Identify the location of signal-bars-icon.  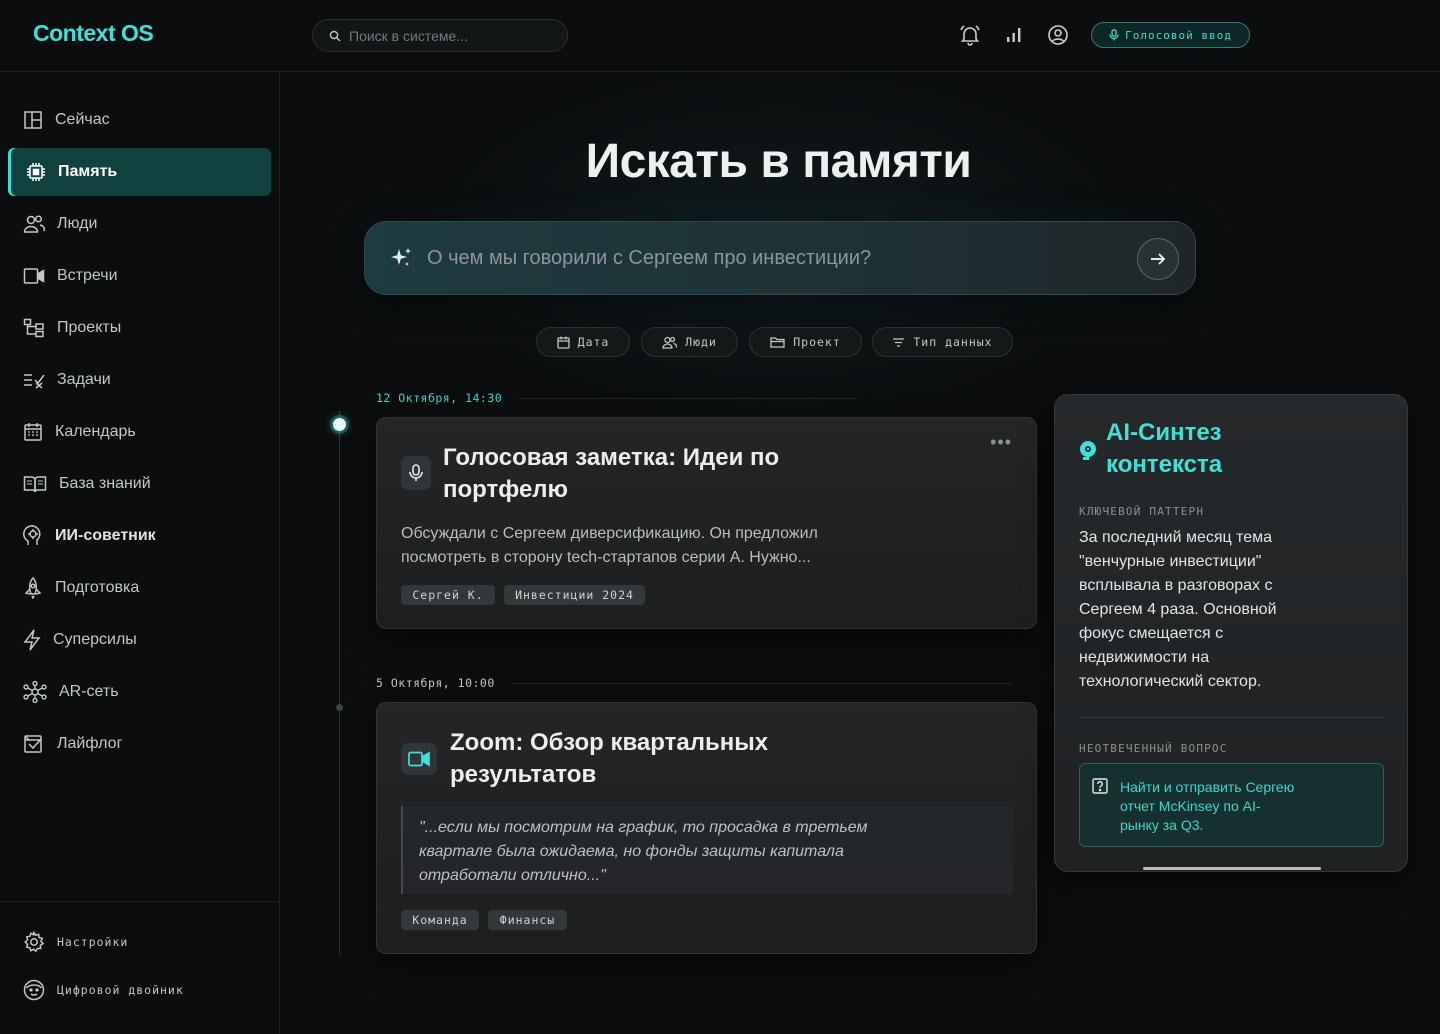
(1014, 35).